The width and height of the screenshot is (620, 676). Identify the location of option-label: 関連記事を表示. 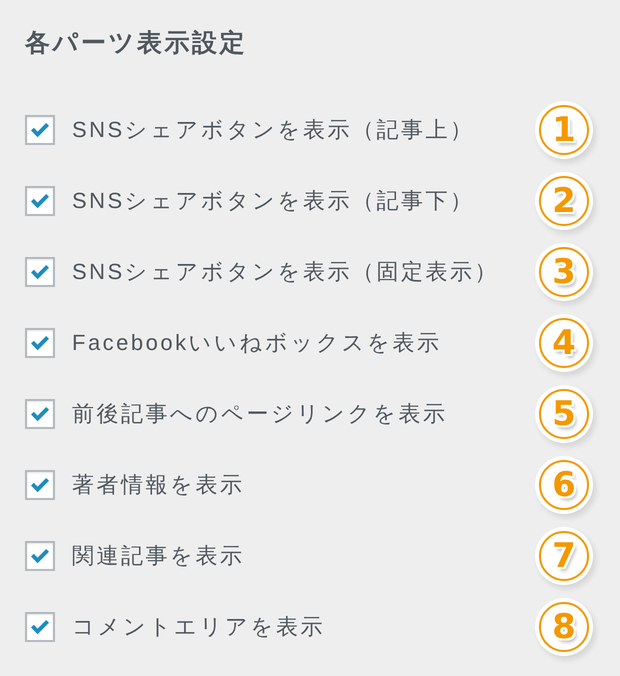
(158, 556).